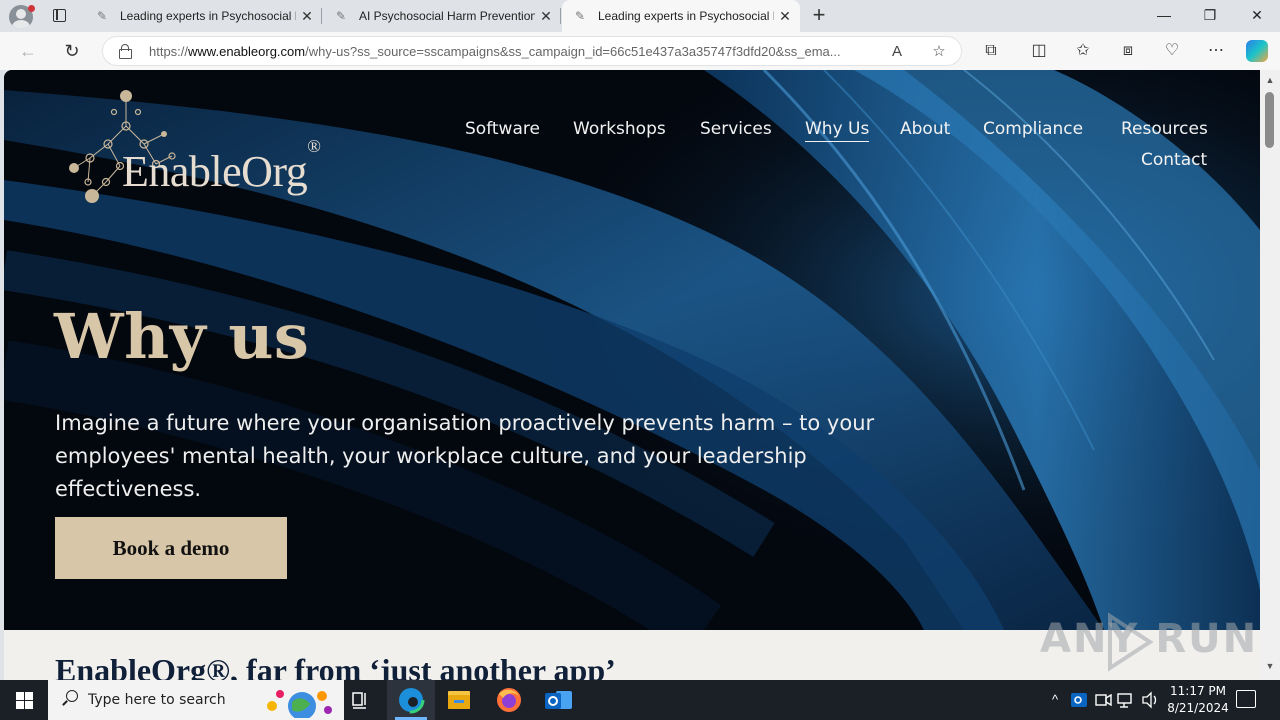  I want to click on browser-tab-3-active: ✎ Leading experts in Psychosocial R ✕, so click(681, 16).